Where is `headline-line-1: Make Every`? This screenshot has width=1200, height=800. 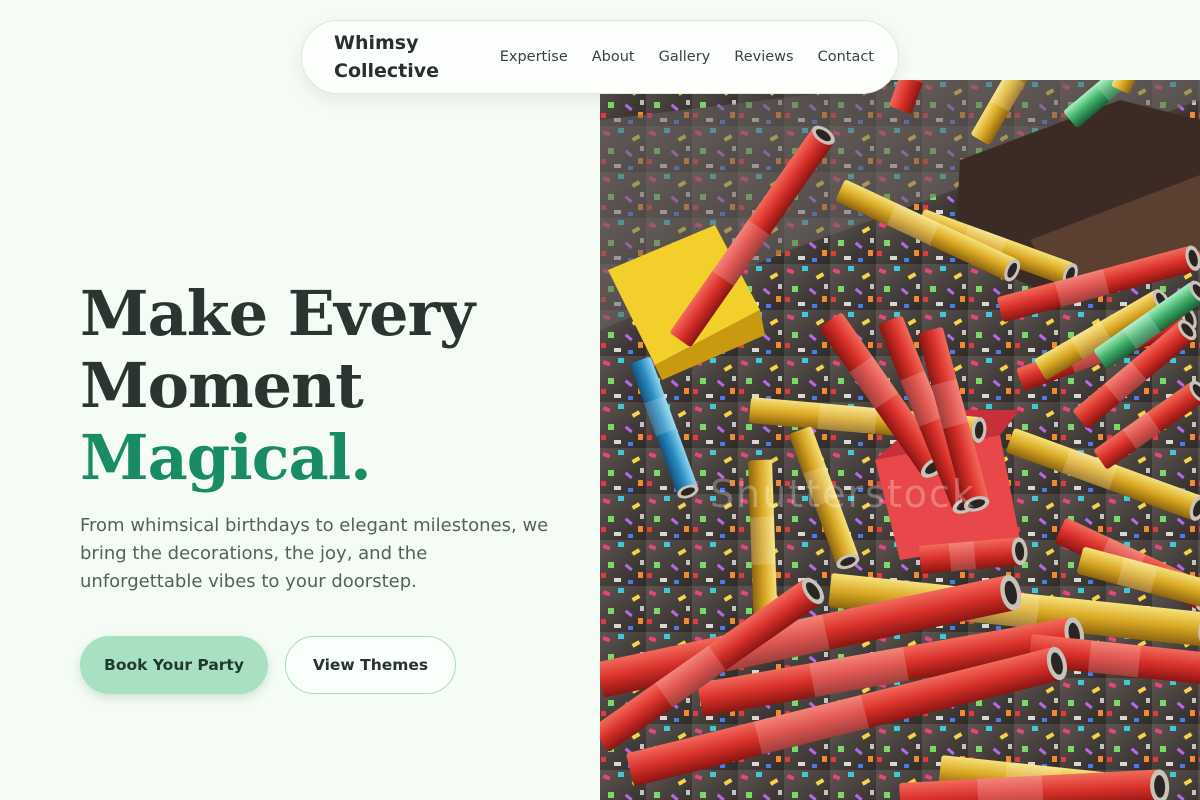 headline-line-1: Make Every is located at coordinates (277, 313).